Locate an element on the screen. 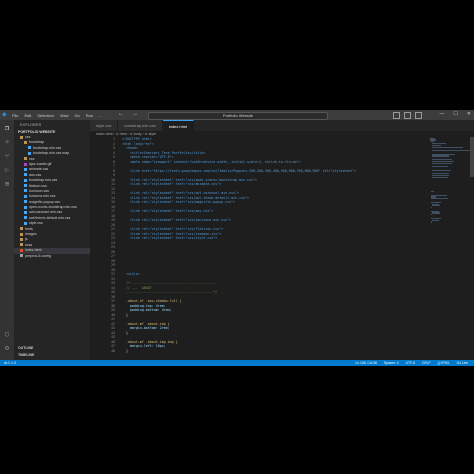 Image resolution: width=474 pixels, height=474 pixels. indentation-status: Spaces: 4 is located at coordinates (391, 363).